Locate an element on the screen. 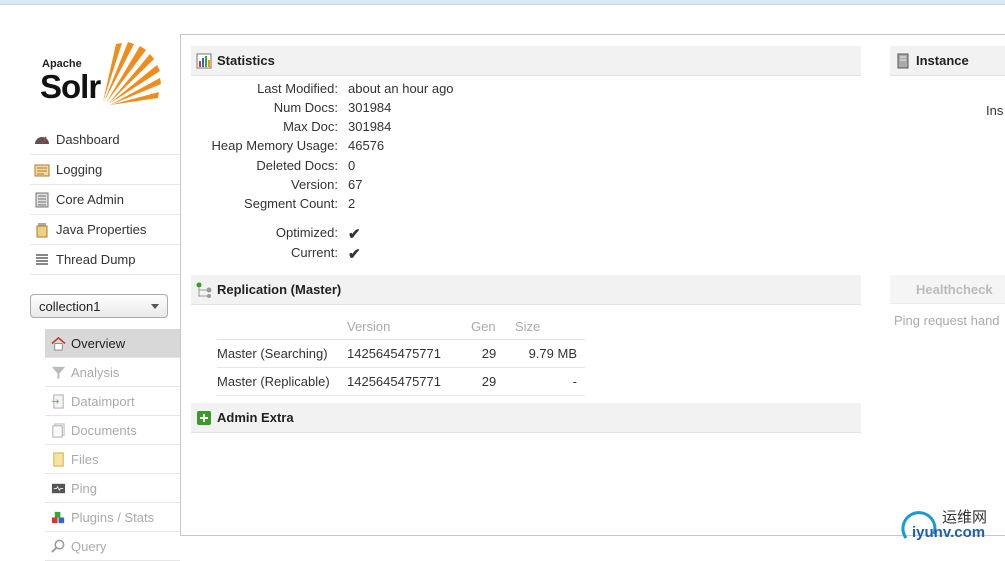 The height and width of the screenshot is (561, 1005). dashboard-icon is located at coordinates (42, 140).